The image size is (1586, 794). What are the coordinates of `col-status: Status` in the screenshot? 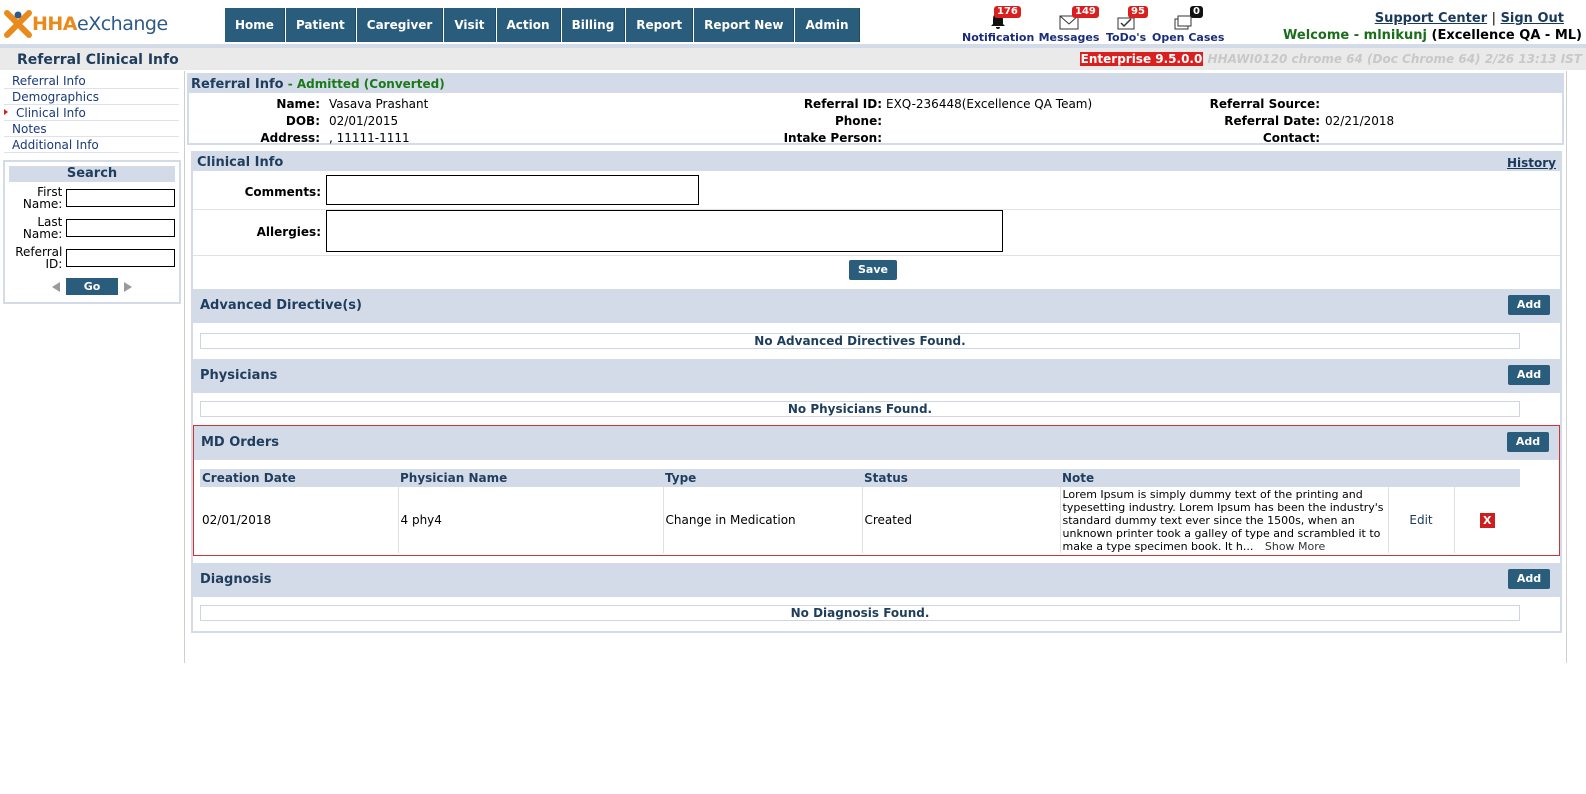 It's located at (961, 478).